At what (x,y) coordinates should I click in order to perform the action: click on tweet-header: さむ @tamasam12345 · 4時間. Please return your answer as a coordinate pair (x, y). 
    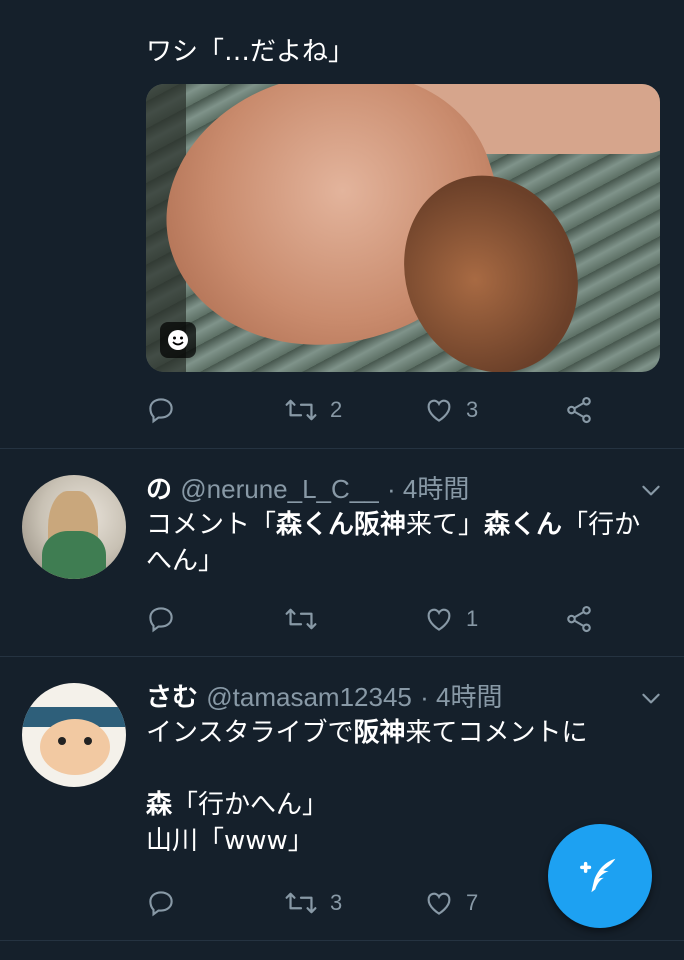
    Looking at the image, I should click on (324, 697).